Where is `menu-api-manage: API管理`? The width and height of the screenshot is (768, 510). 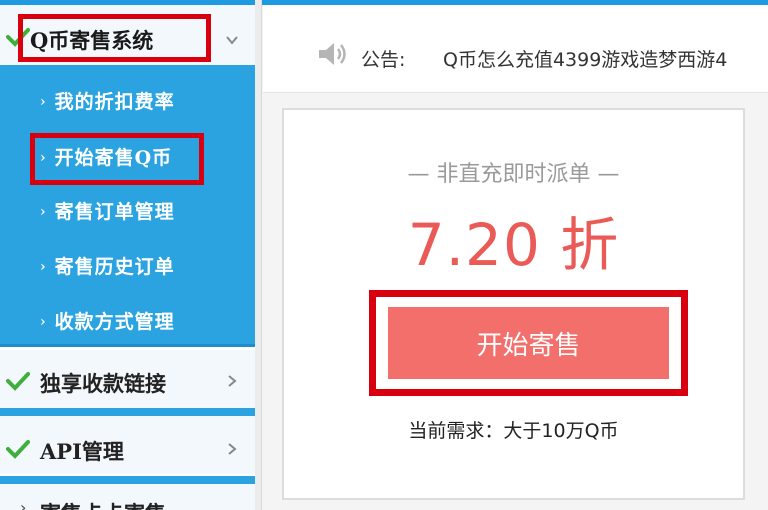
menu-api-manage: API管理 is located at coordinates (127, 445).